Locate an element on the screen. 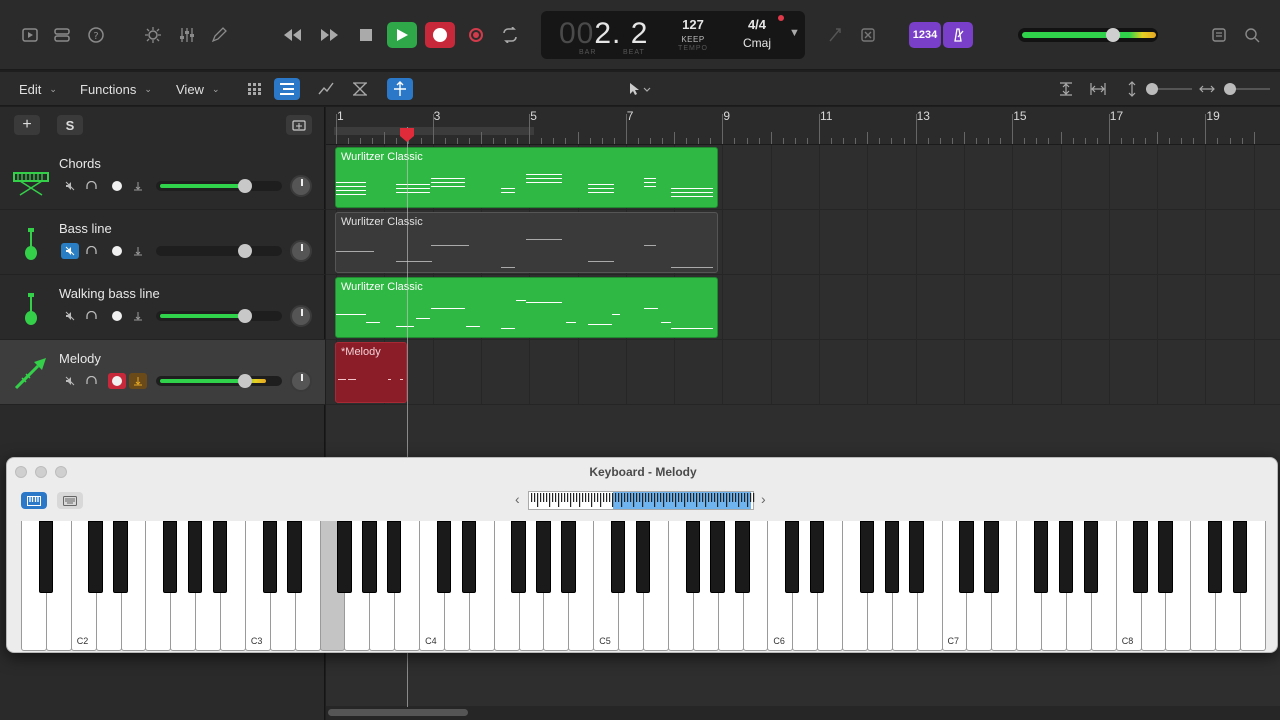 The height and width of the screenshot is (720, 1280). lcd-chevron-down-icon: ▼ is located at coordinates (794, 33).